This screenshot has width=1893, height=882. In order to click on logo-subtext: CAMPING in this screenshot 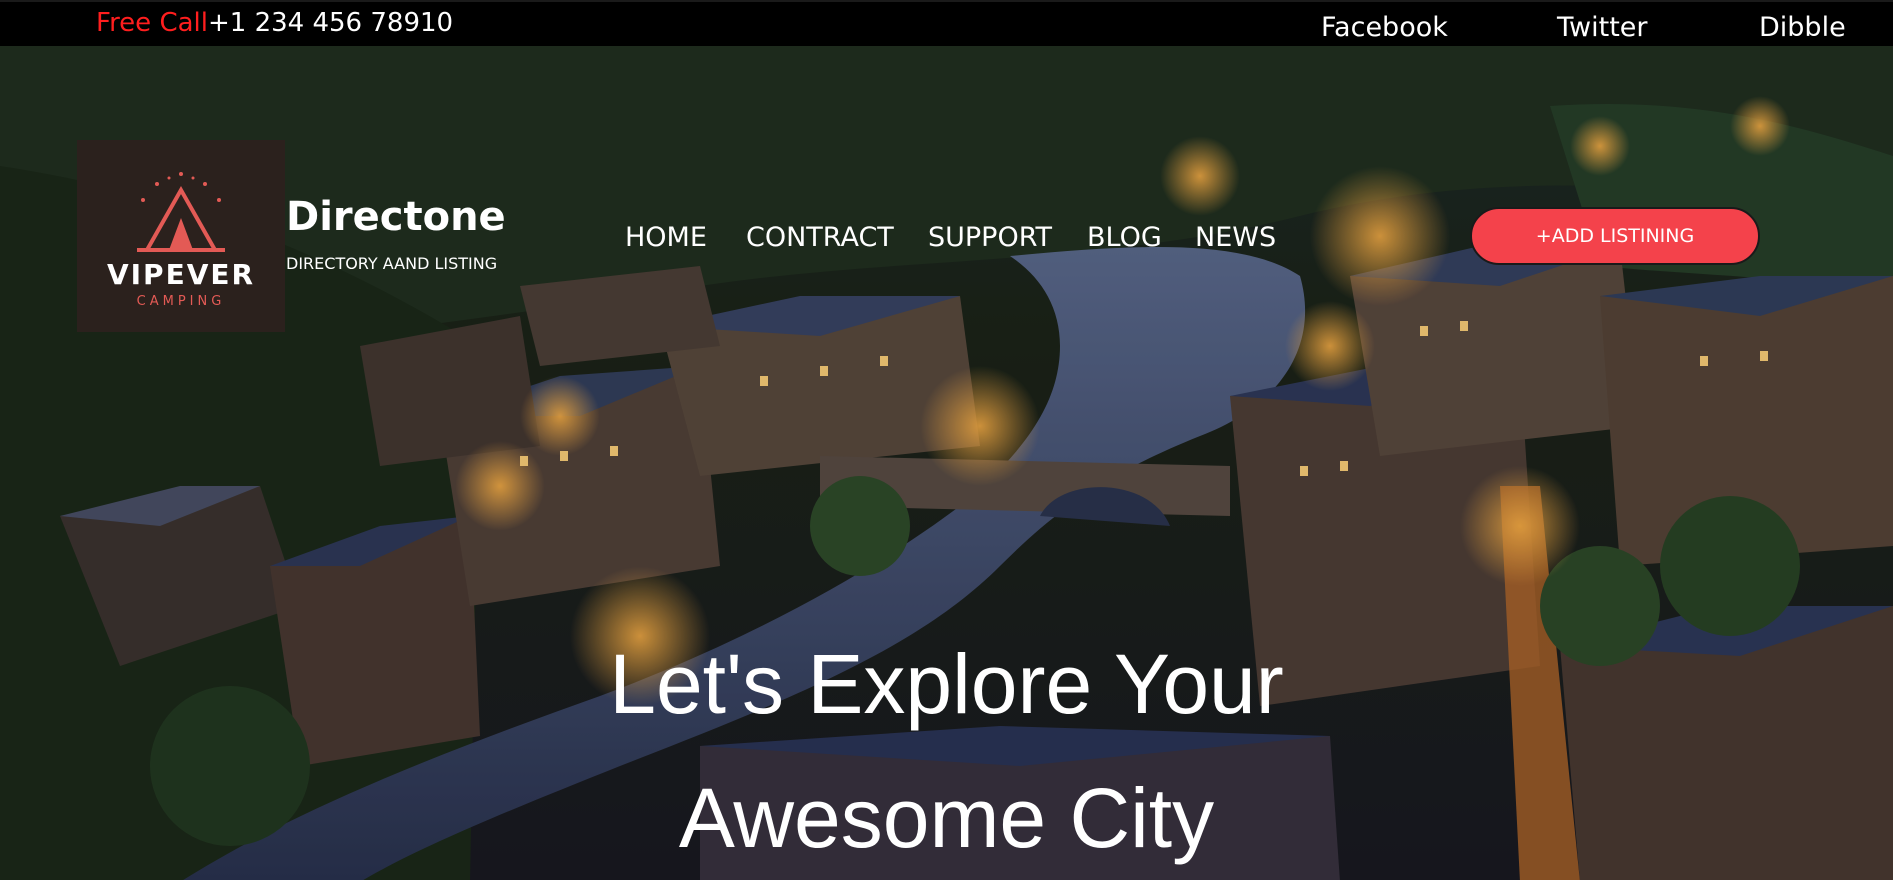, I will do `click(181, 301)`.